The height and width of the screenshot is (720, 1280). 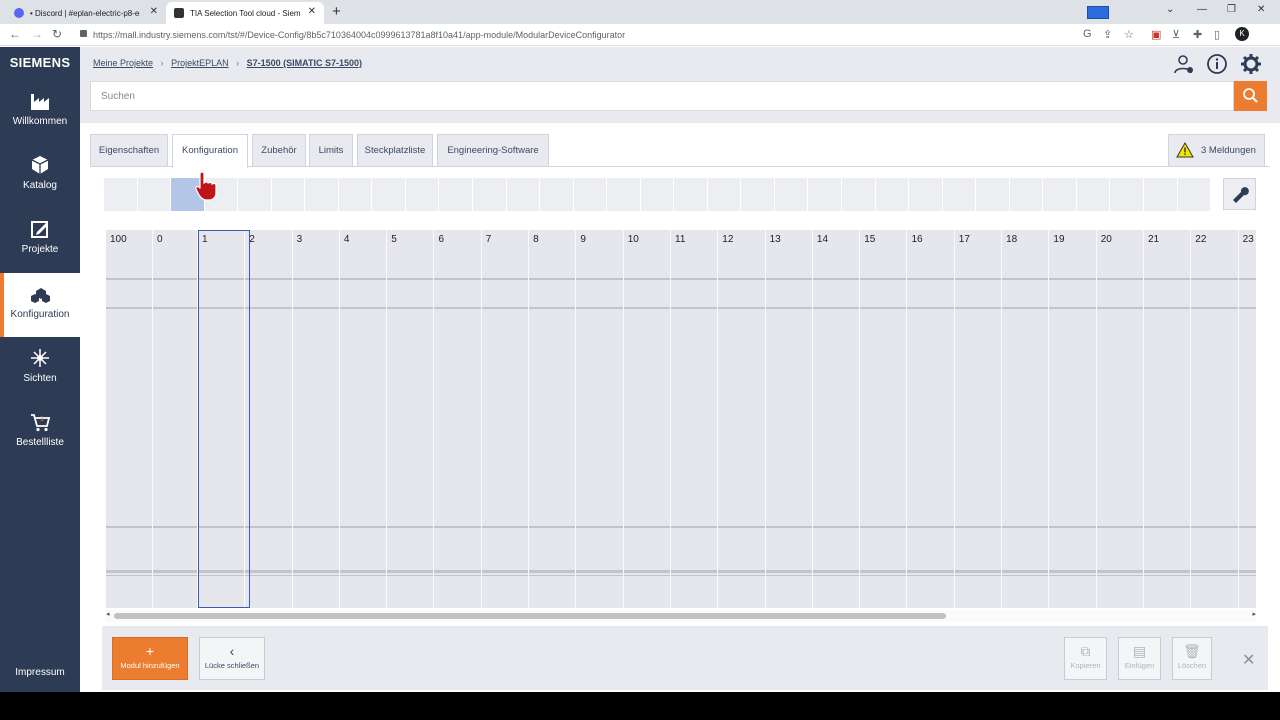 What do you see at coordinates (1242, 34) in the screenshot?
I see `profile-avatar: K` at bounding box center [1242, 34].